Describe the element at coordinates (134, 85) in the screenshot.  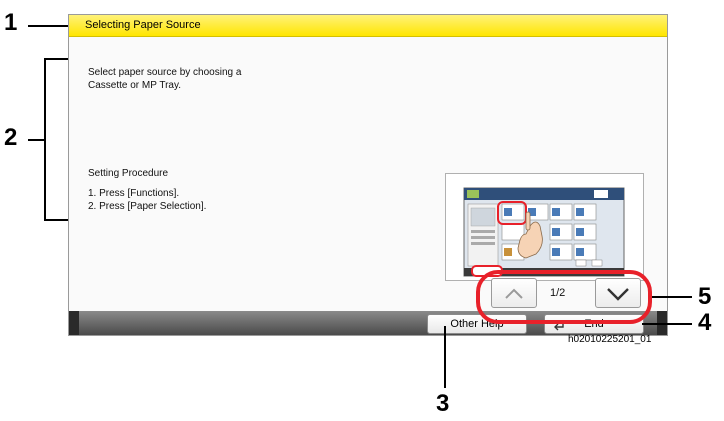
I see `description-line-2: Cassette or MP Tray.` at that location.